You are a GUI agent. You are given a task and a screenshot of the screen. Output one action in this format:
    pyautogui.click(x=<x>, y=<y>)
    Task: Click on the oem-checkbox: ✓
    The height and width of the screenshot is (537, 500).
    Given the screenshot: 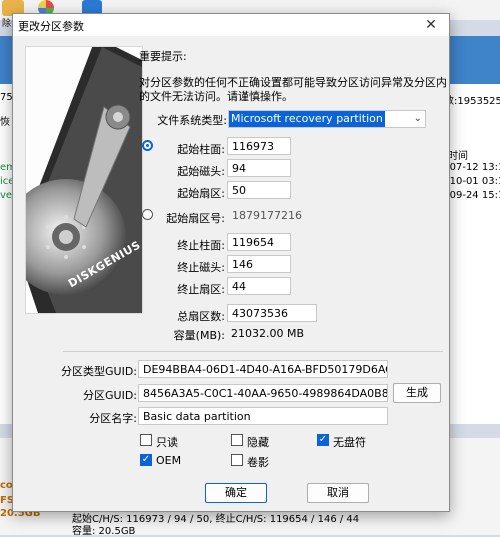 What is the action you would take?
    pyautogui.click(x=146, y=460)
    